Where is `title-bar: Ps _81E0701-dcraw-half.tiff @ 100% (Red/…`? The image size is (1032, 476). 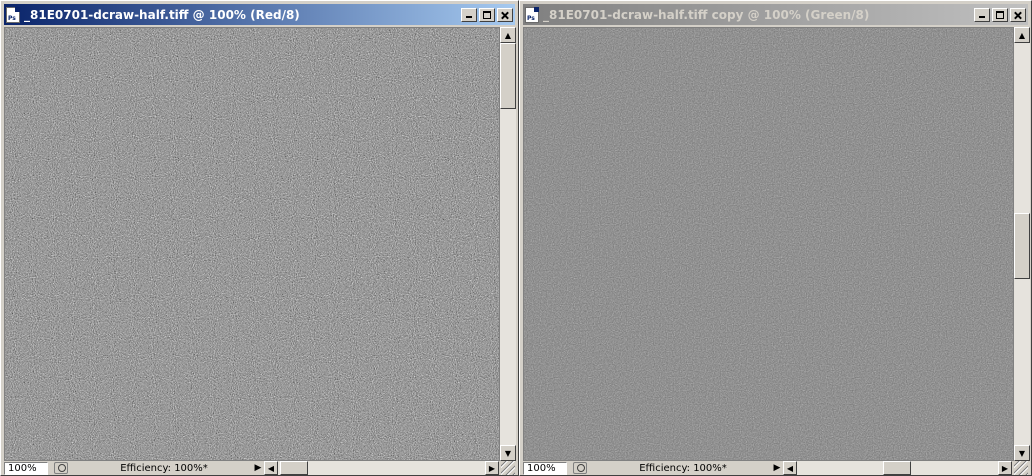 title-bar: Ps _81E0701-dcraw-half.tiff @ 100% (Red/… is located at coordinates (259, 14).